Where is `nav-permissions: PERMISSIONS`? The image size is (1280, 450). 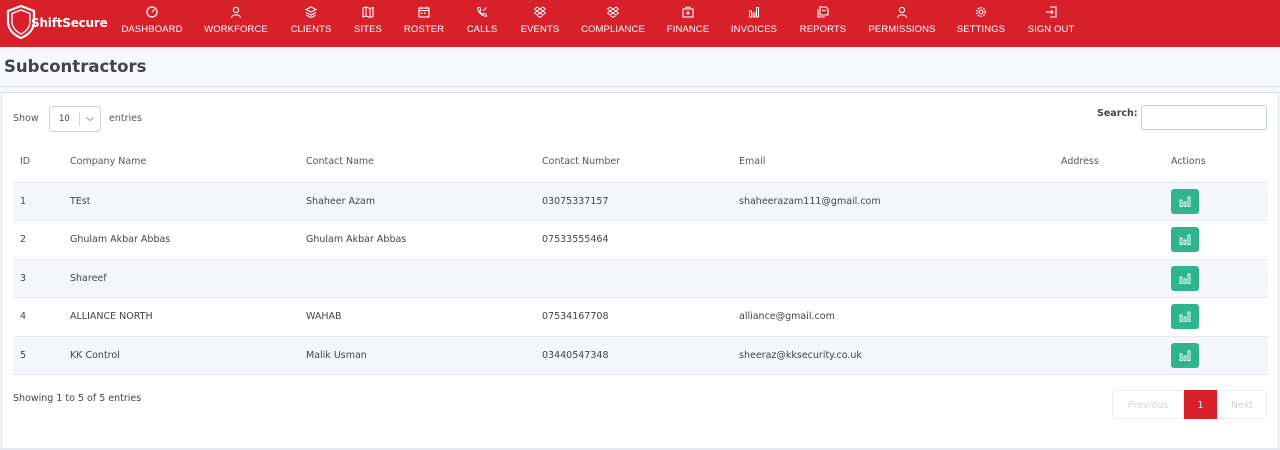
nav-permissions: PERMISSIONS is located at coordinates (902, 23).